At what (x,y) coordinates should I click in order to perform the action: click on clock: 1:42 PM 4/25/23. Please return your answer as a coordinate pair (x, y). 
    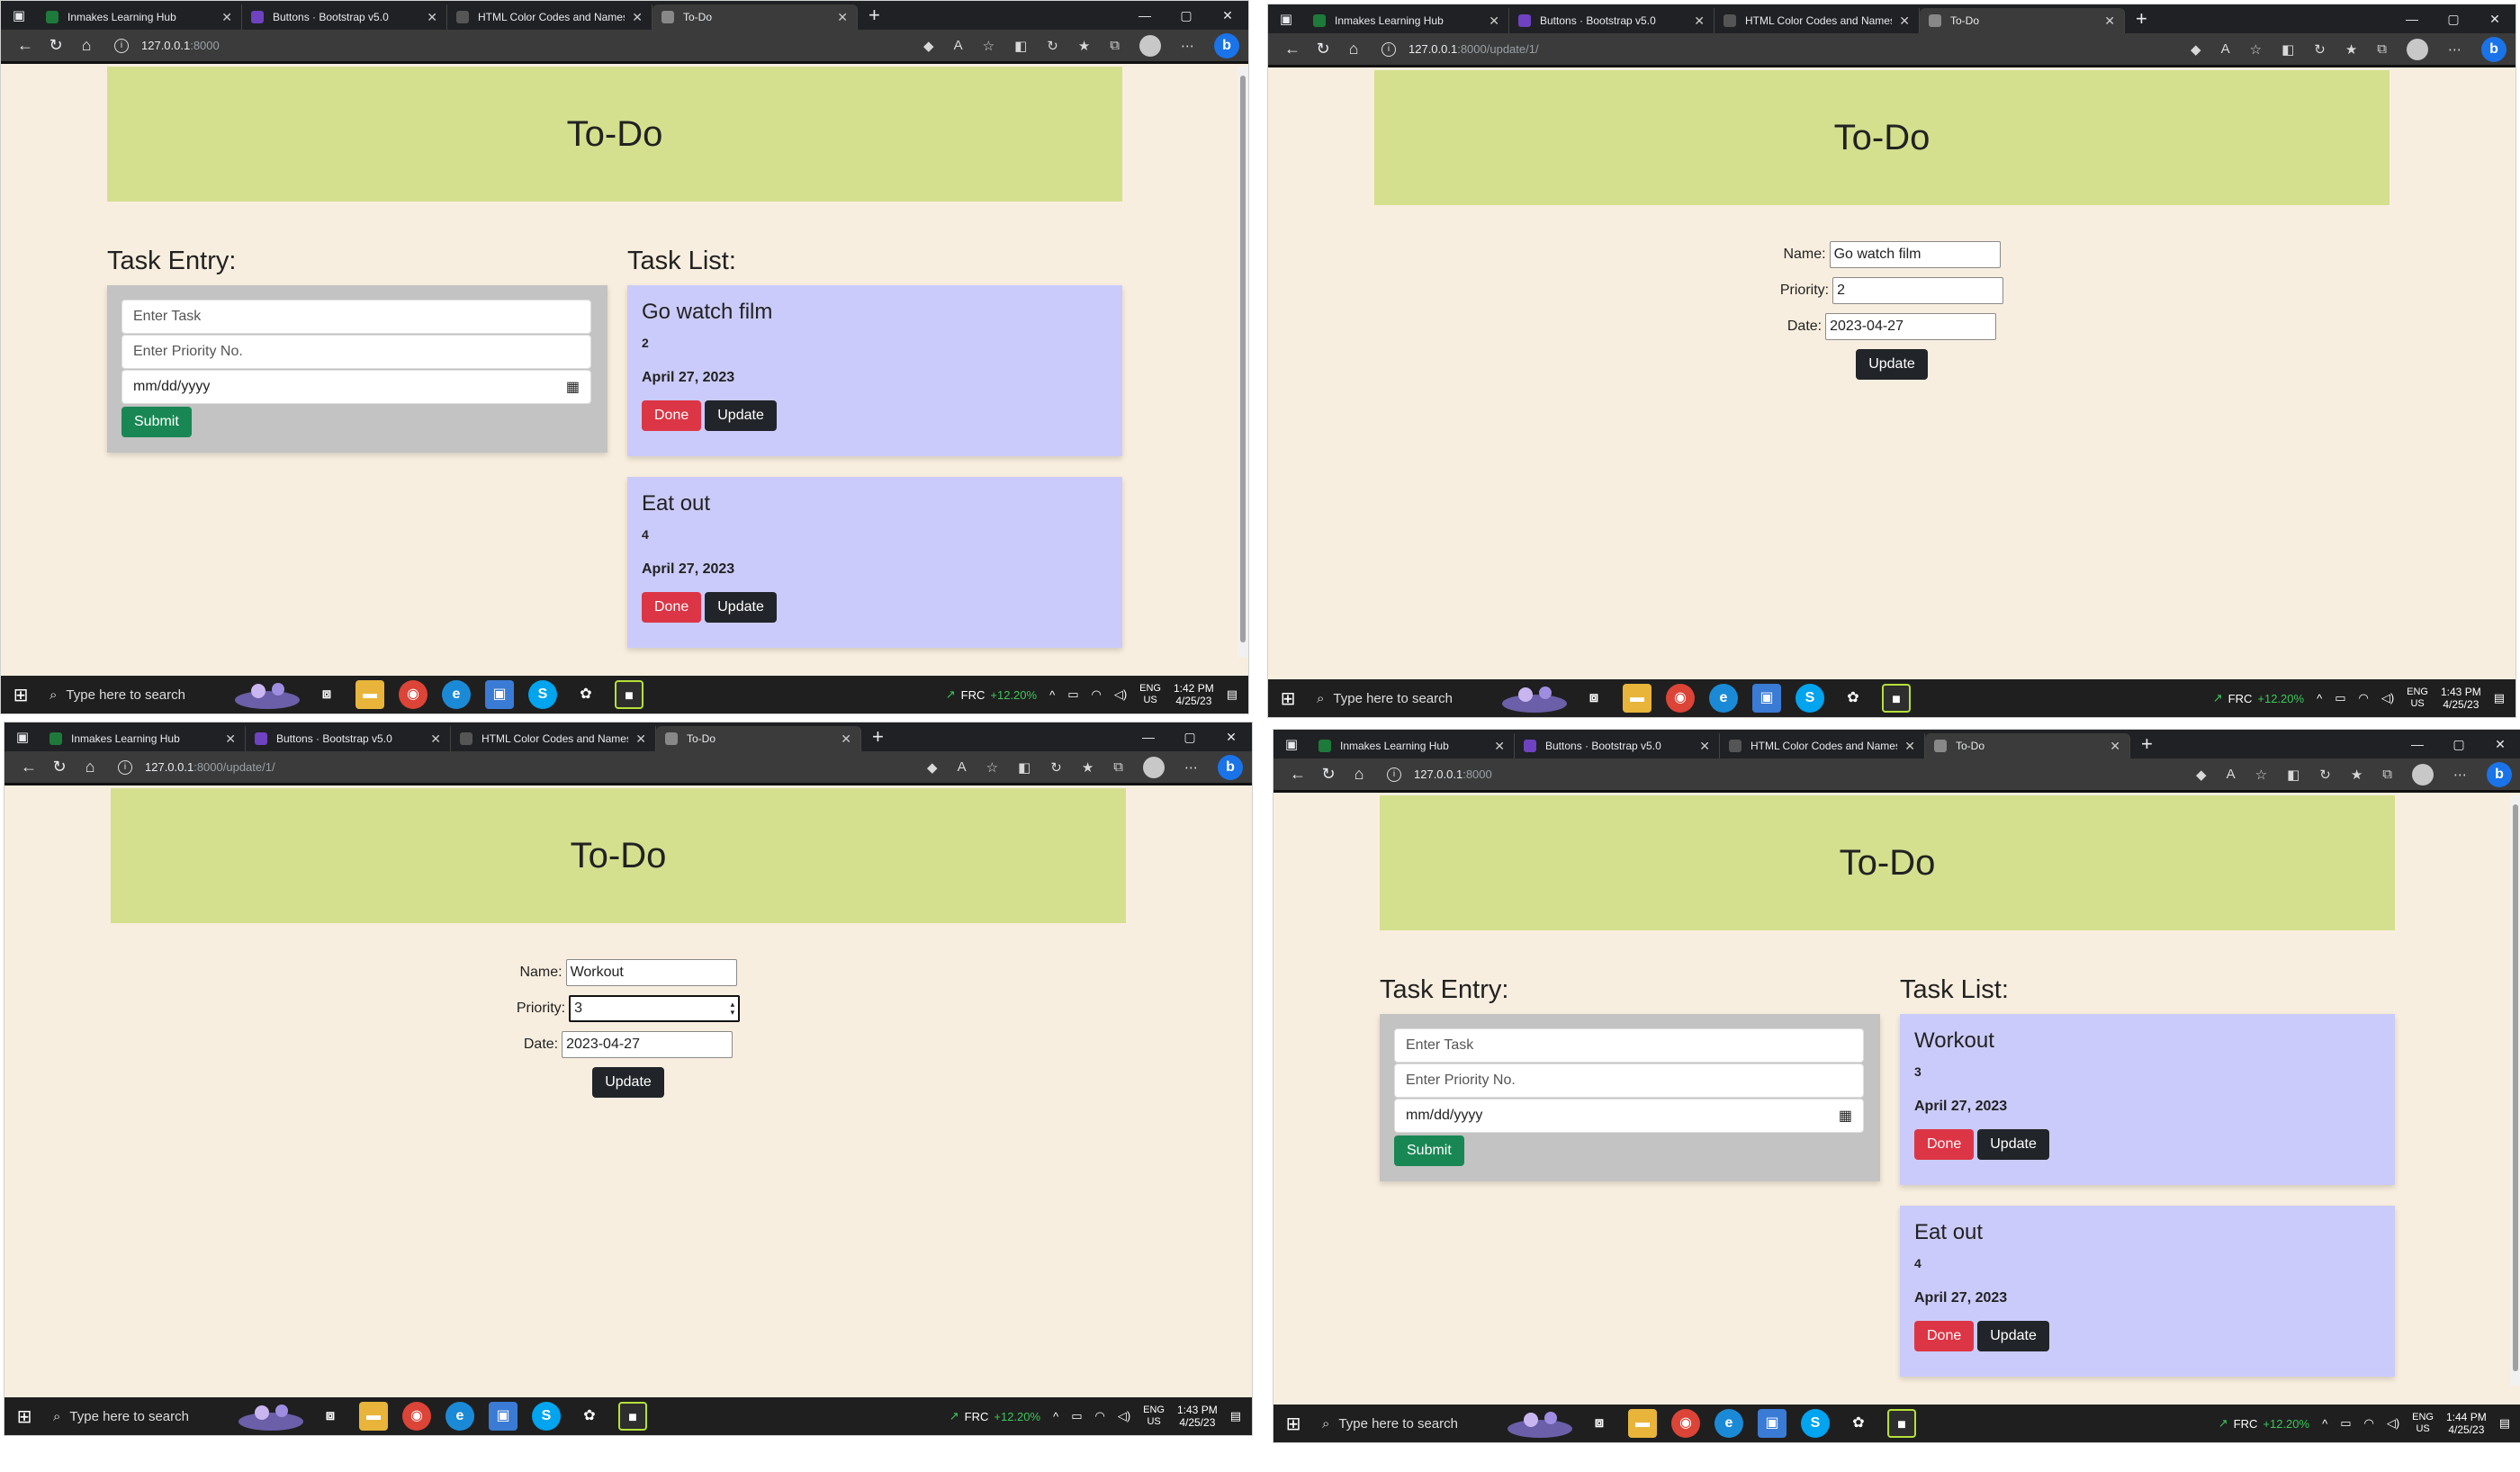
    Looking at the image, I should click on (1194, 695).